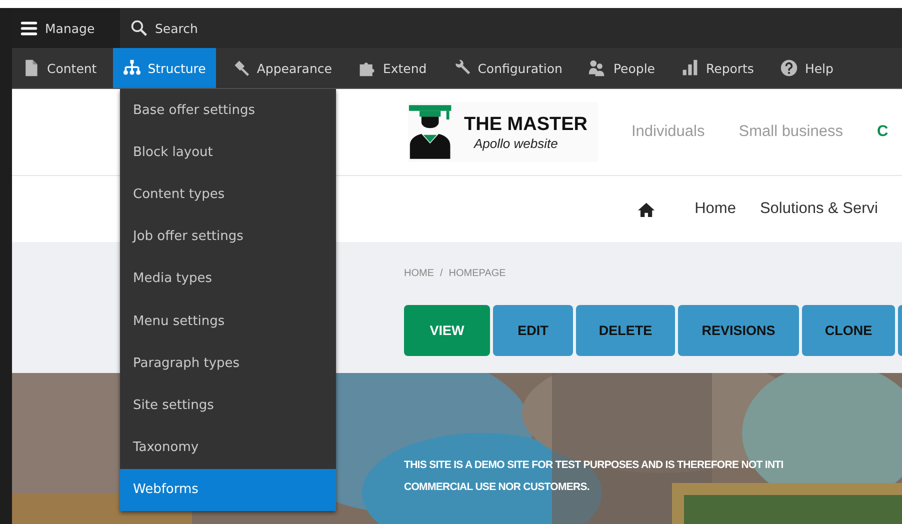 This screenshot has height=524, width=902. Describe the element at coordinates (29, 28) in the screenshot. I see `menu-icon` at that location.